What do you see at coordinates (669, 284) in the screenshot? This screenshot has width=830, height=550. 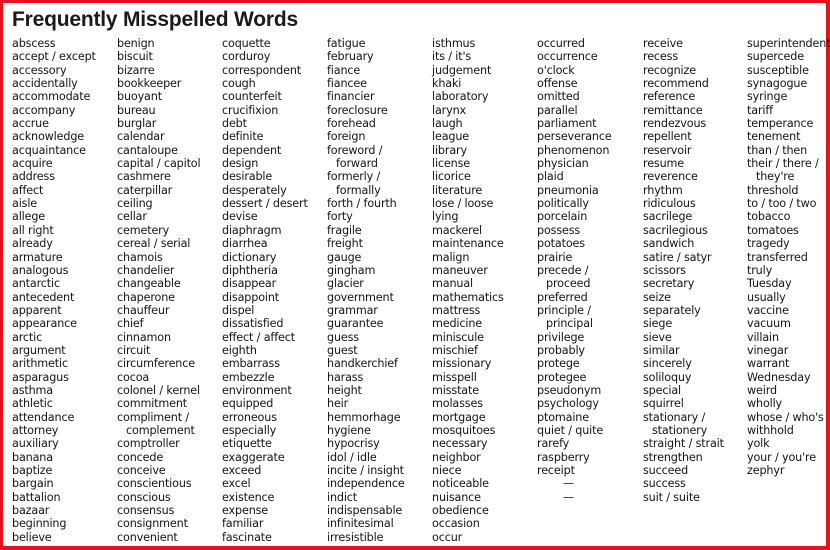 I see `word-entry: secretary` at bounding box center [669, 284].